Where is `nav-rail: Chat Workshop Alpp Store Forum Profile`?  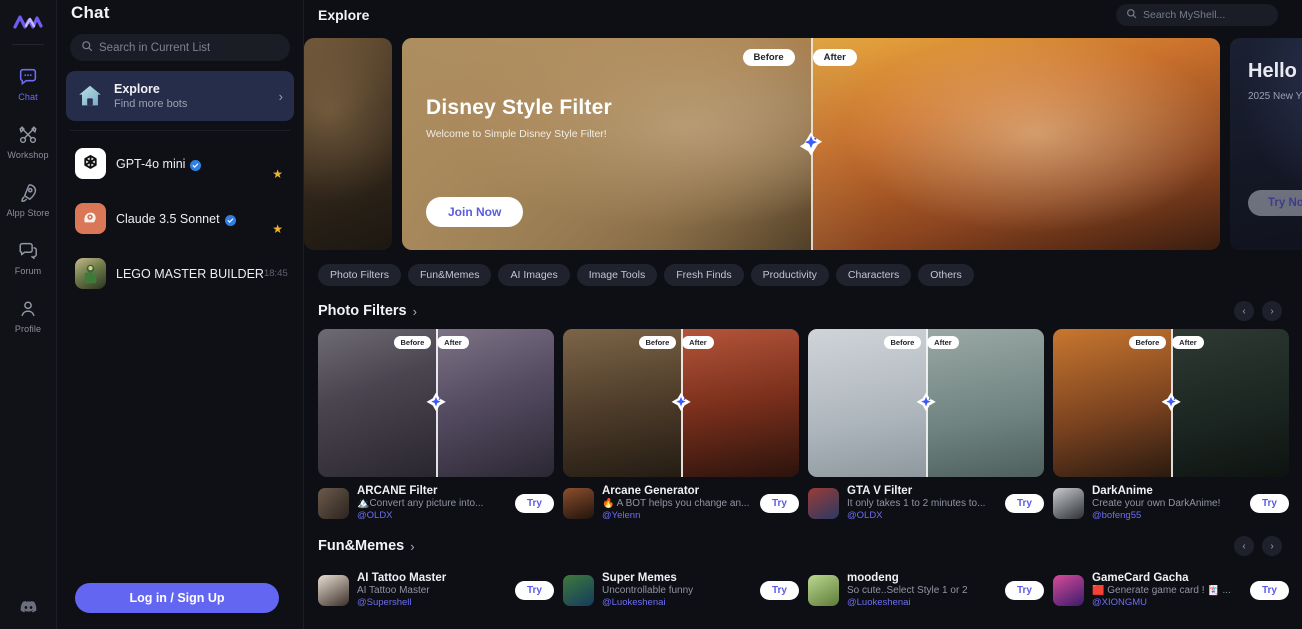 nav-rail: Chat Workshop Alpp Store Forum Profile is located at coordinates (28, 314).